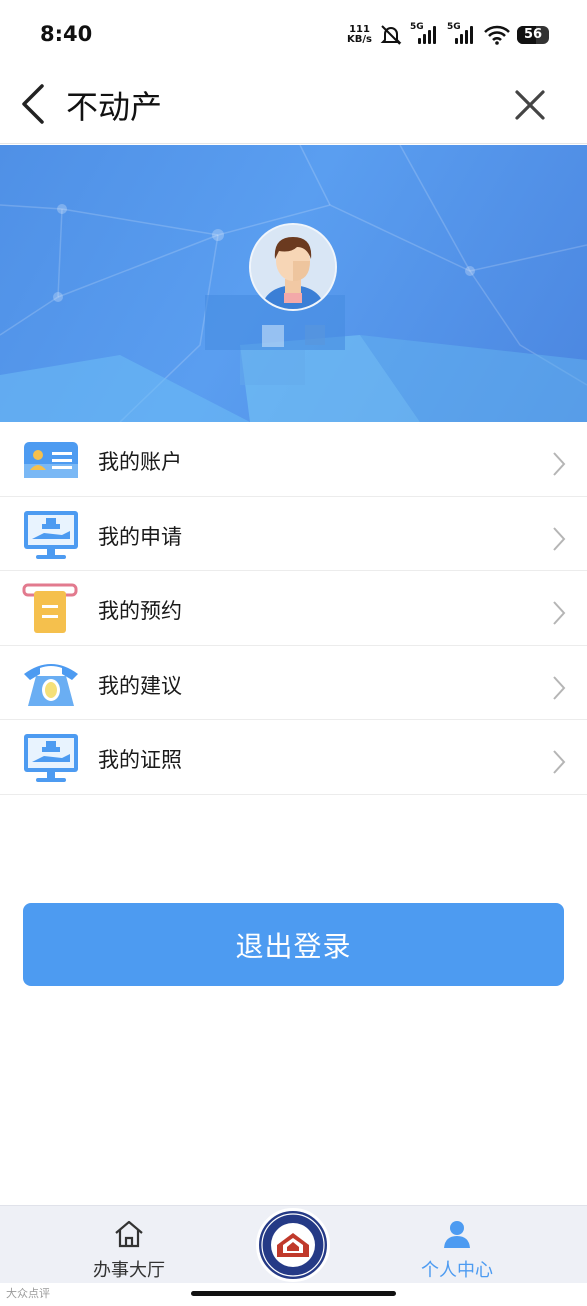 The height and width of the screenshot is (1306, 587). I want to click on tab-label: 个人中心, so click(457, 1270).